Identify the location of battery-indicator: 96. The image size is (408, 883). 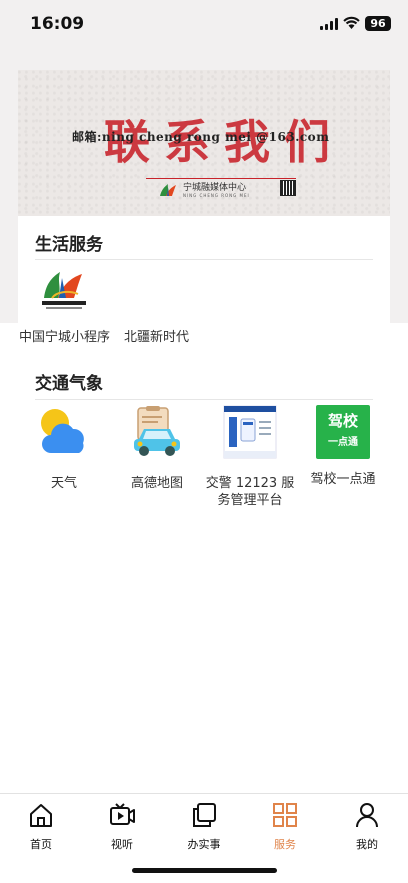
(378, 23).